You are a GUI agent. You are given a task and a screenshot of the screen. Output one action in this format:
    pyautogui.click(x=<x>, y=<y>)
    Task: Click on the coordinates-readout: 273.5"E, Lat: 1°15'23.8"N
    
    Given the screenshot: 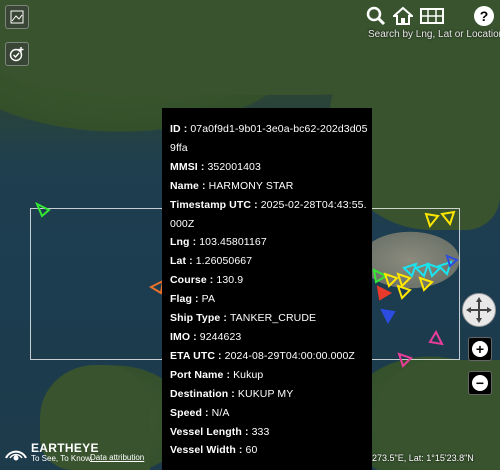 What is the action you would take?
    pyautogui.click(x=423, y=458)
    